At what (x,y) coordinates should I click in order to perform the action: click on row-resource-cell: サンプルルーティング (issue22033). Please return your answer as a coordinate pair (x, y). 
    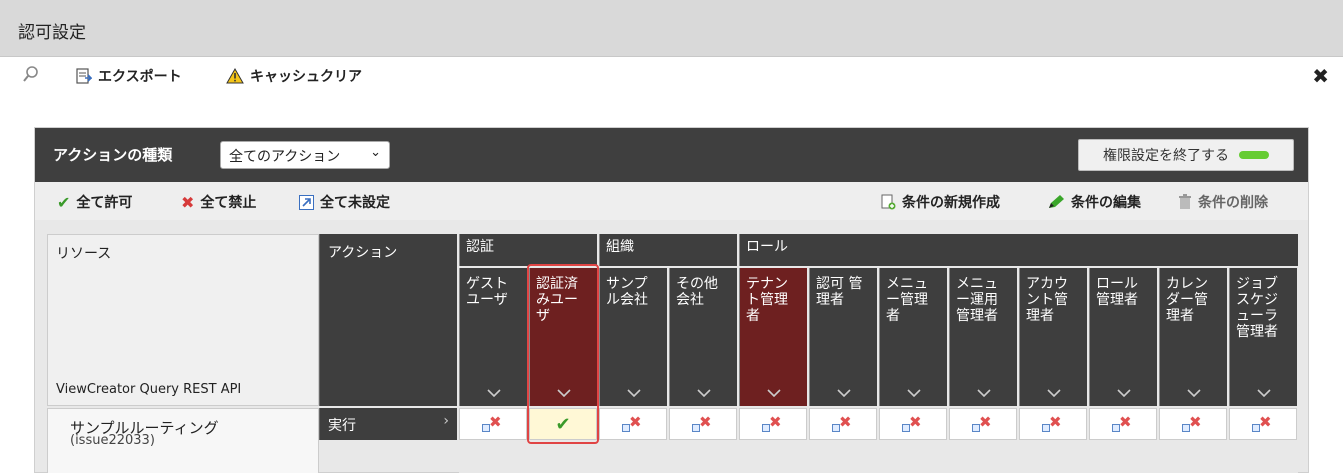
    Looking at the image, I should click on (183, 440).